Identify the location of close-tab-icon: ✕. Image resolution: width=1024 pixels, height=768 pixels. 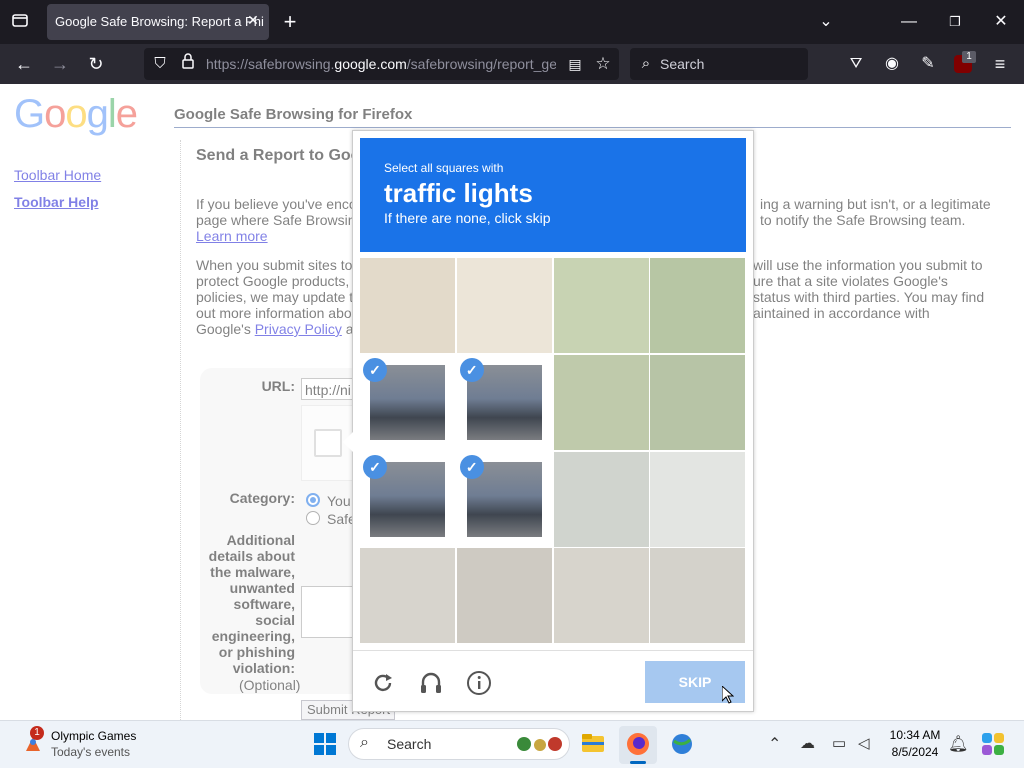
(253, 20).